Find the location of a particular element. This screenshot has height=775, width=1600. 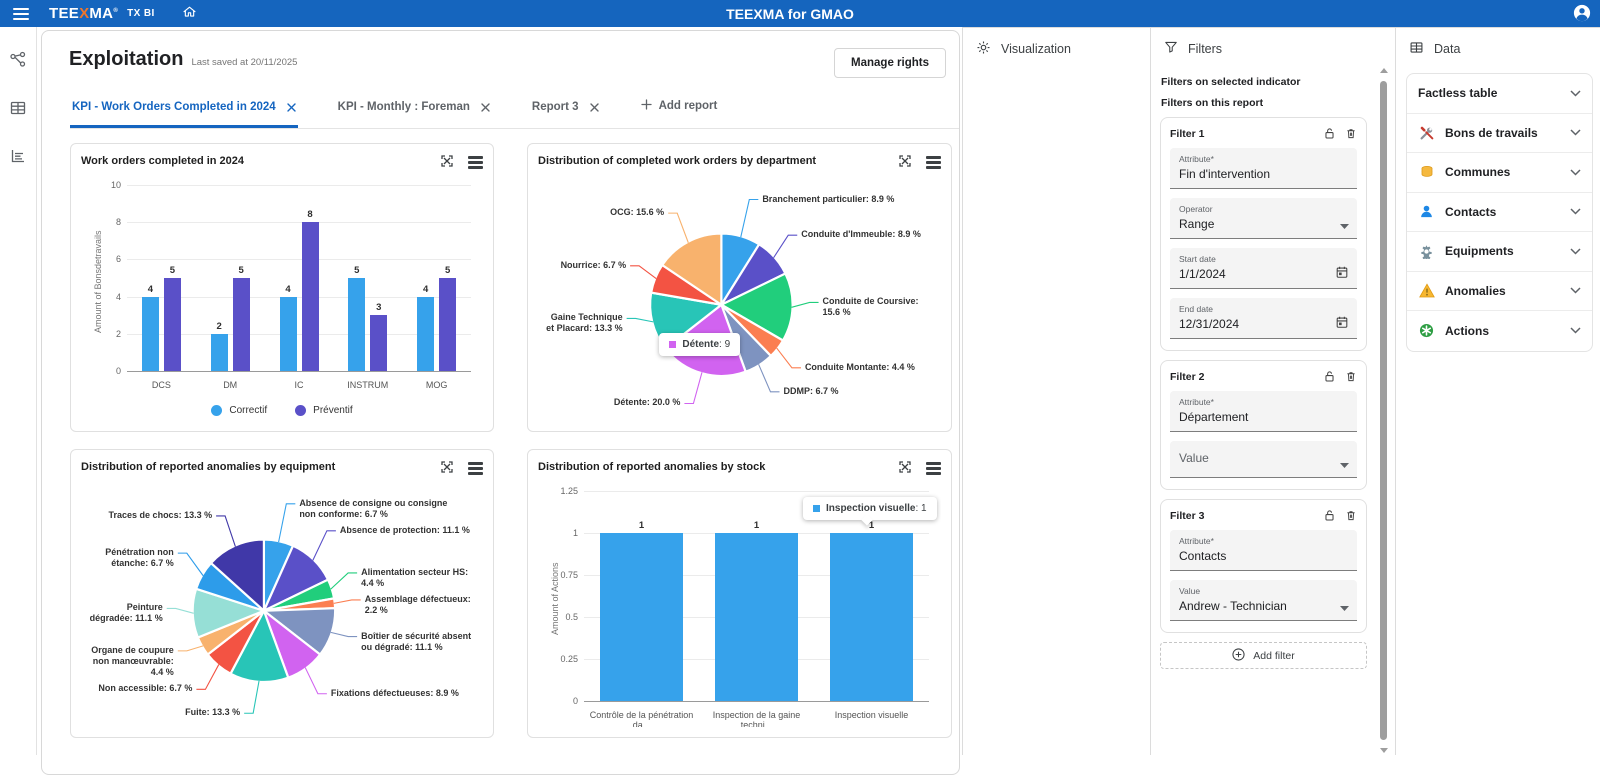

y-tick-label: 0 is located at coordinates (575, 701).